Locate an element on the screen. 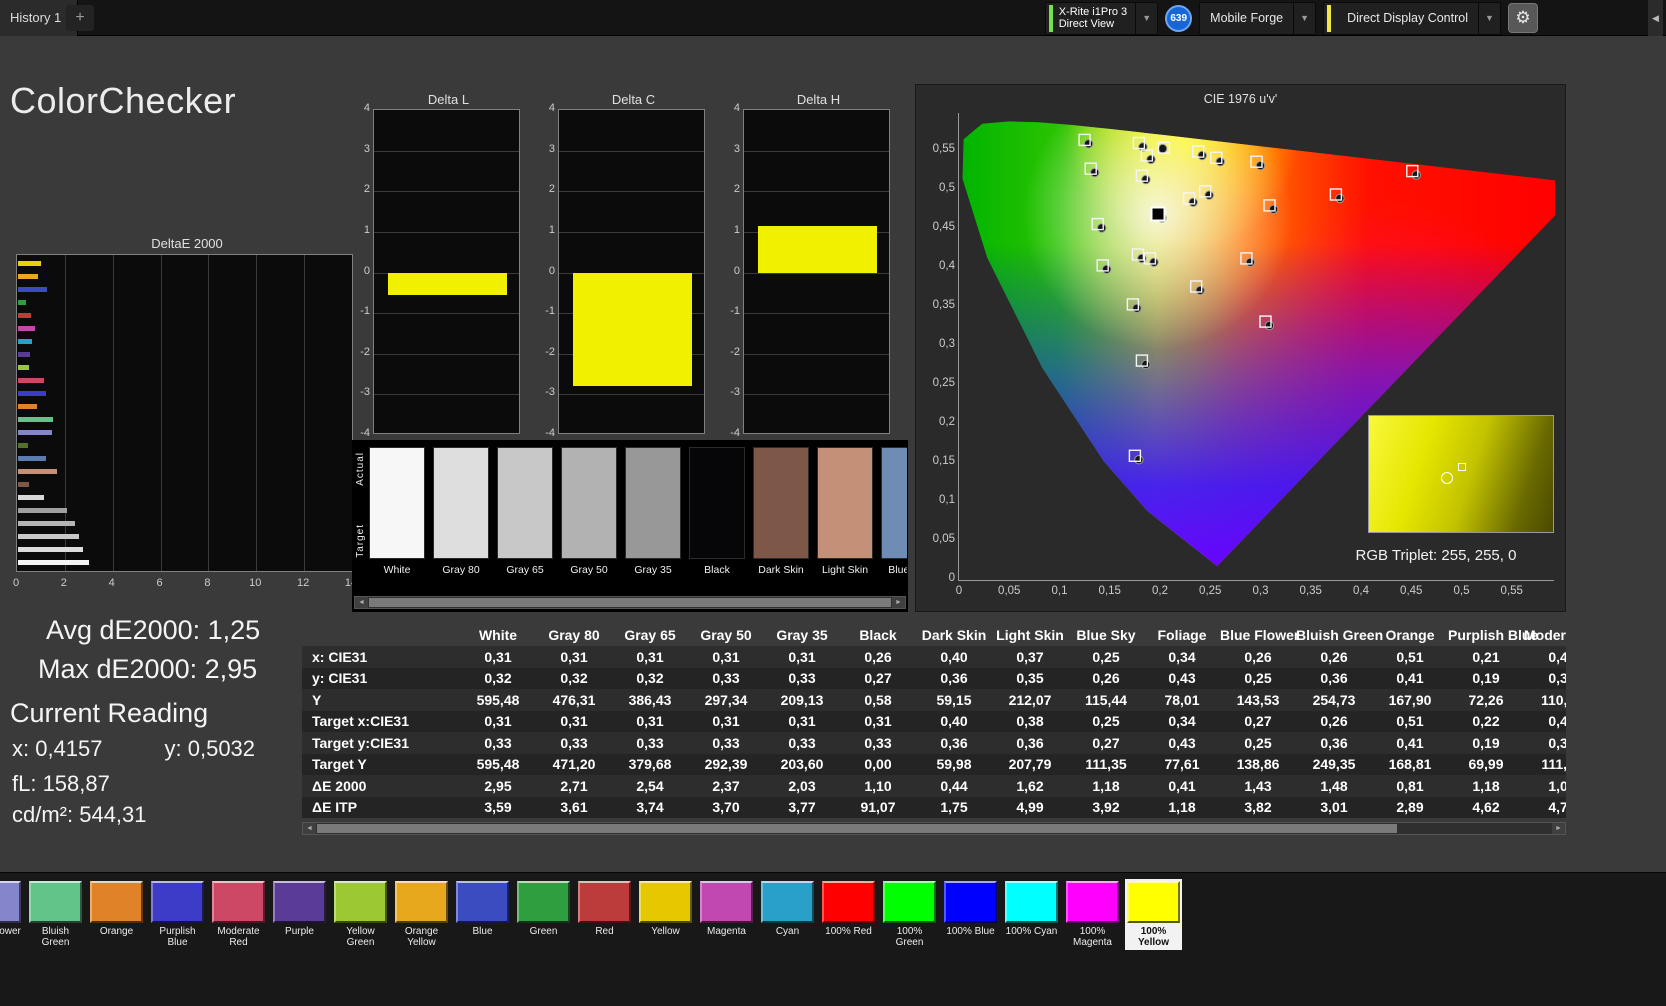 The image size is (1666, 1006). patch-magenta: Magenta is located at coordinates (726, 914).